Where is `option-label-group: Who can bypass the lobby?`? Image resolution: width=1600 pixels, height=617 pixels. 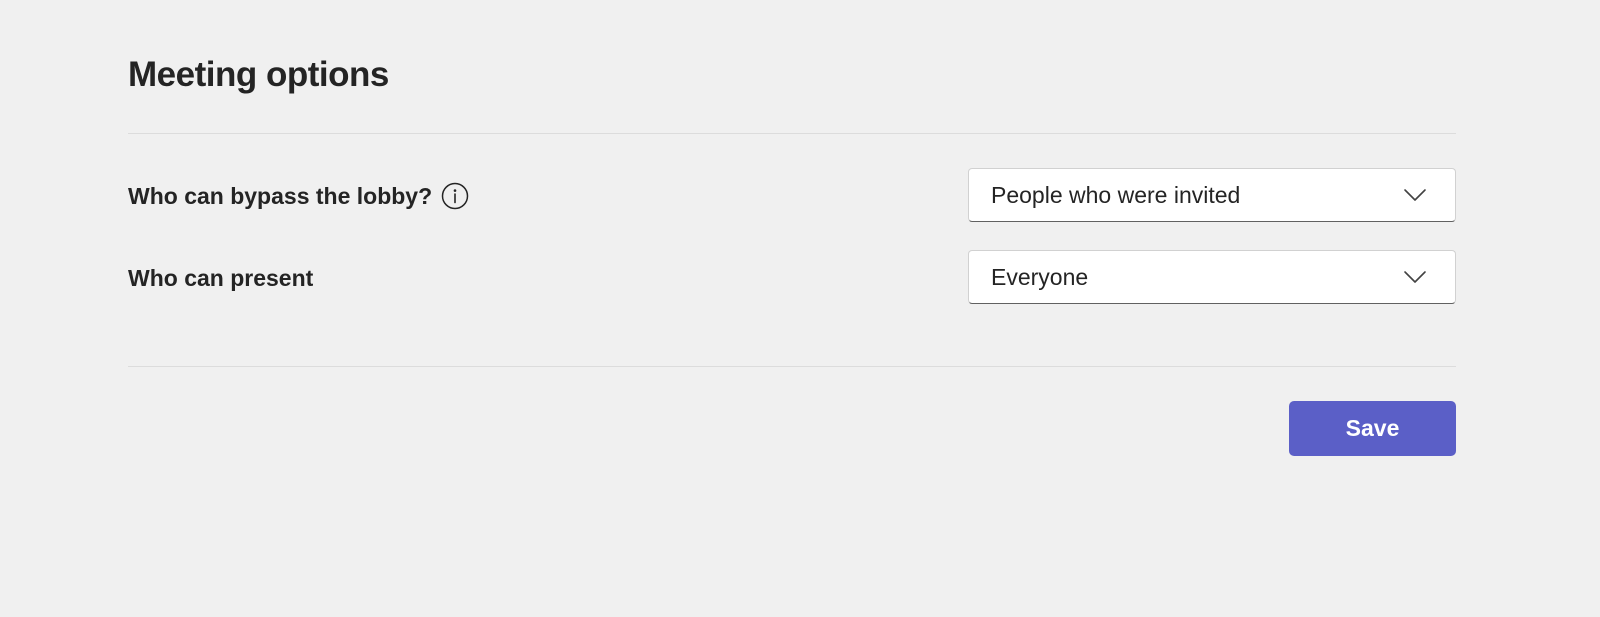
option-label-group: Who can bypass the lobby? is located at coordinates (298, 196).